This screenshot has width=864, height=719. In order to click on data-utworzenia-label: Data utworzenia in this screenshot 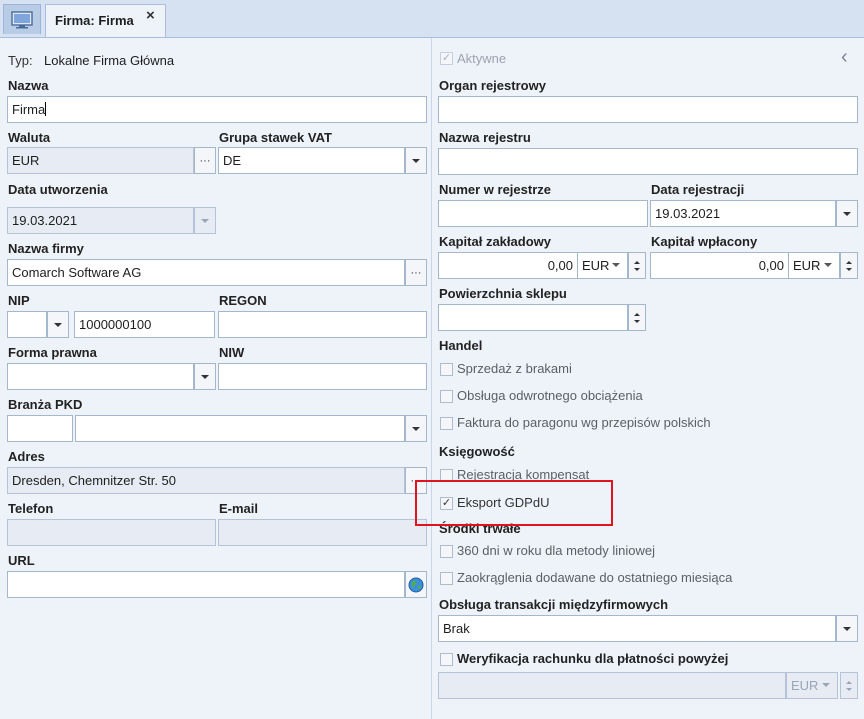, I will do `click(58, 189)`.